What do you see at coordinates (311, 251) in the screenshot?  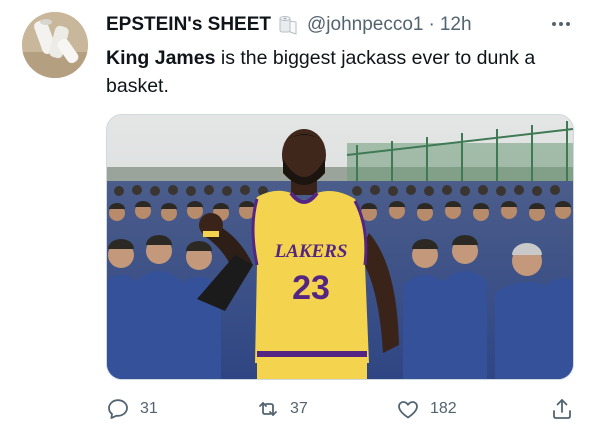 I see `jersey-team: LAKERS` at bounding box center [311, 251].